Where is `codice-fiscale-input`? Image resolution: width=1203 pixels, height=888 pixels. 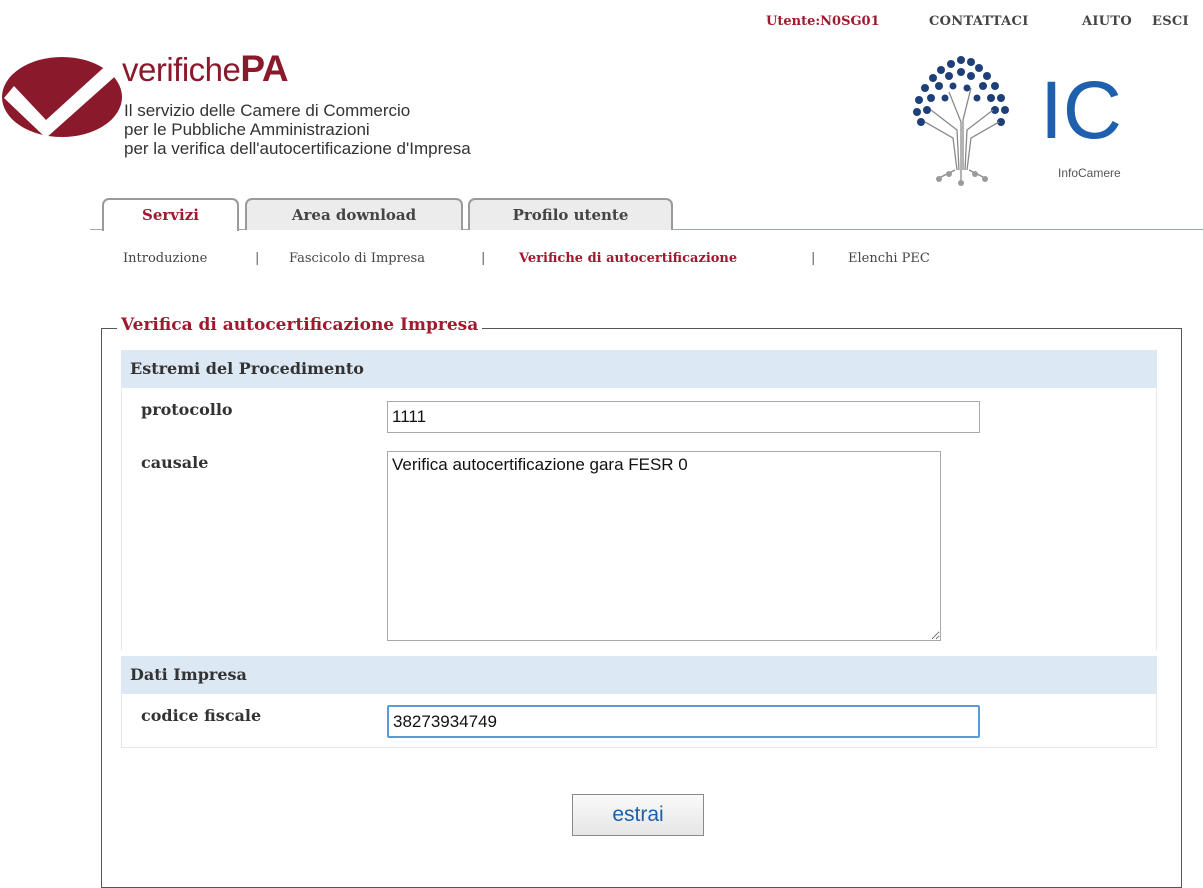 codice-fiscale-input is located at coordinates (683, 721).